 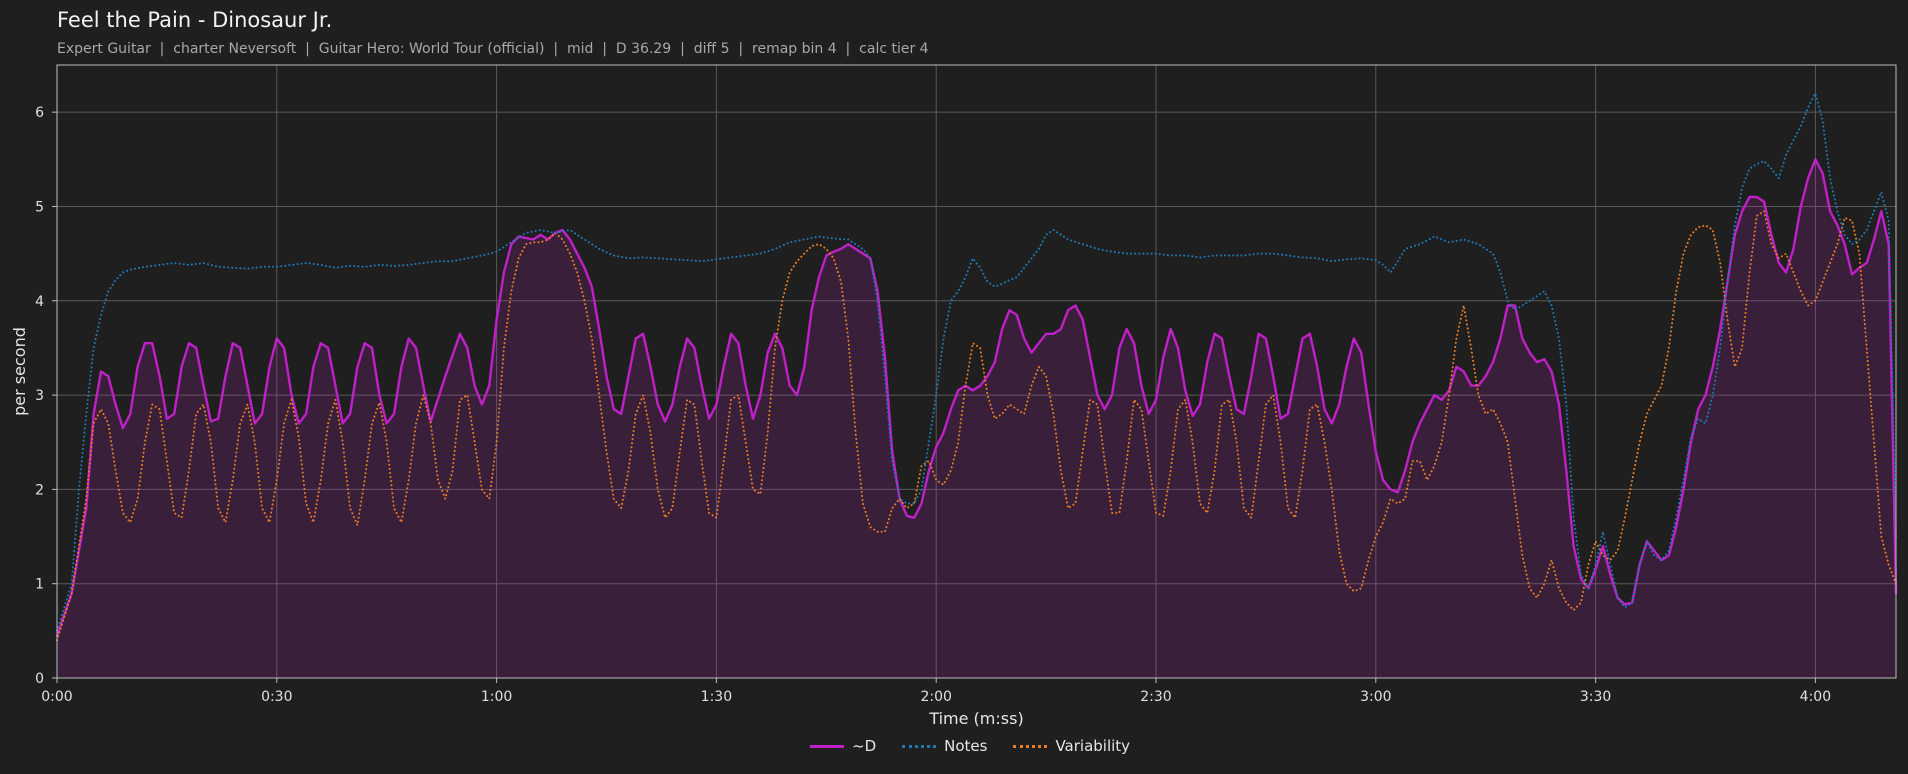 I want to click on legend-label-d: ~D, so click(x=864, y=746).